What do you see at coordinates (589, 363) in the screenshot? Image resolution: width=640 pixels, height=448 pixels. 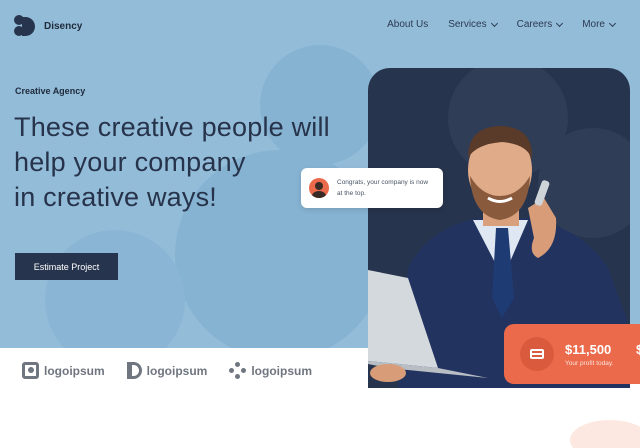 I see `profit-caption: Your profit today.` at bounding box center [589, 363].